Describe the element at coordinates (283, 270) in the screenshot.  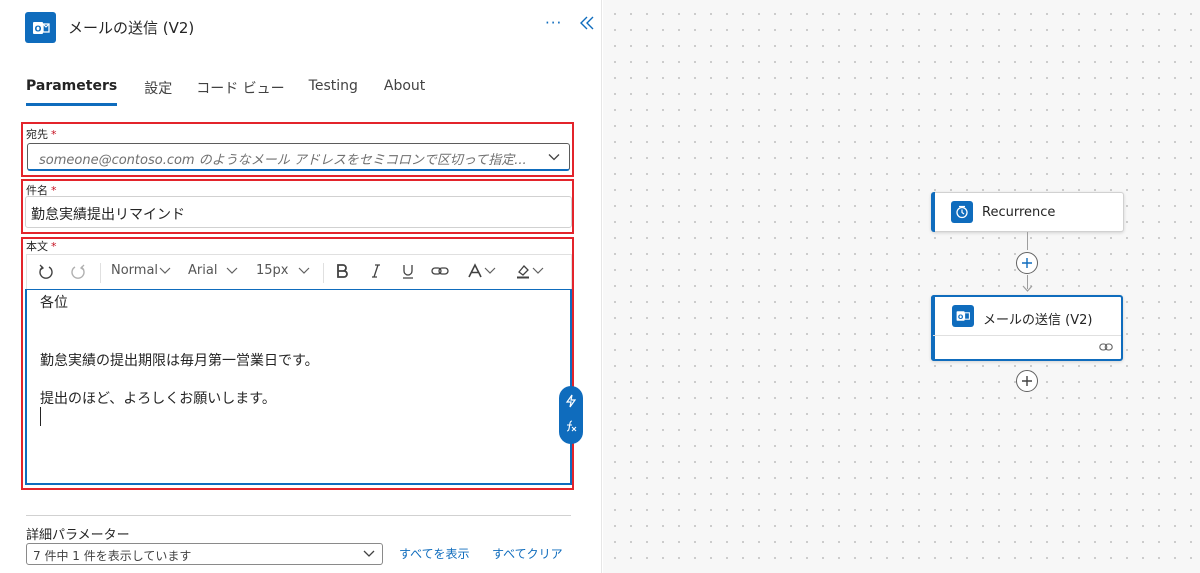
I see `font-size-dropdown: 15px` at that location.